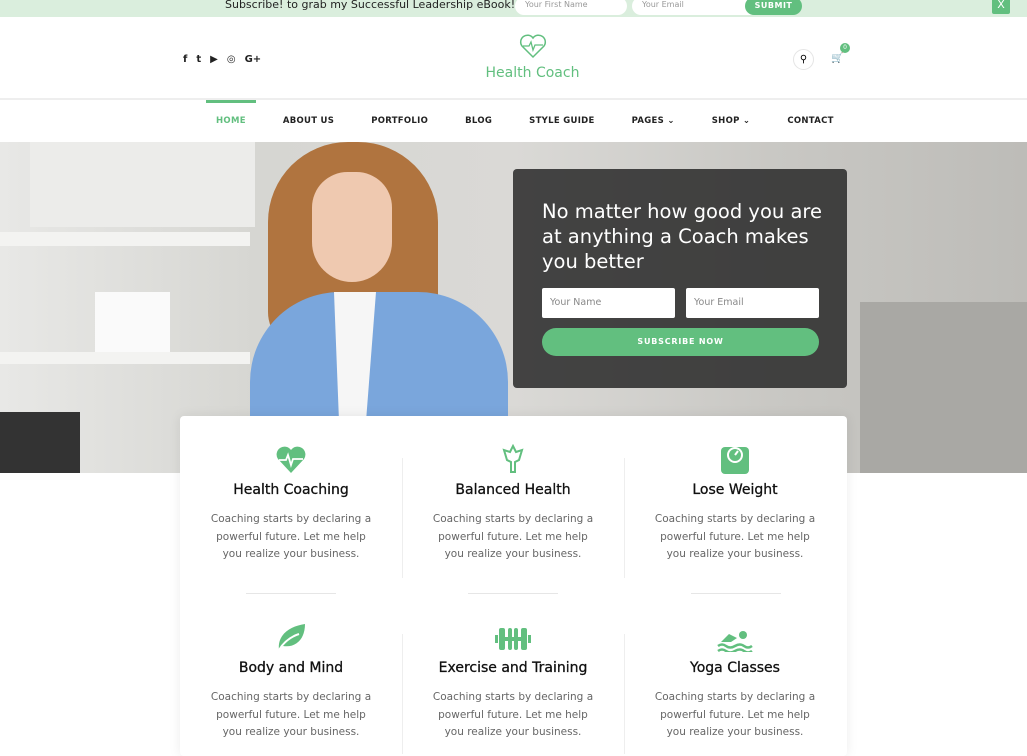  I want to click on feature-title: Exercise and Training, so click(513, 668).